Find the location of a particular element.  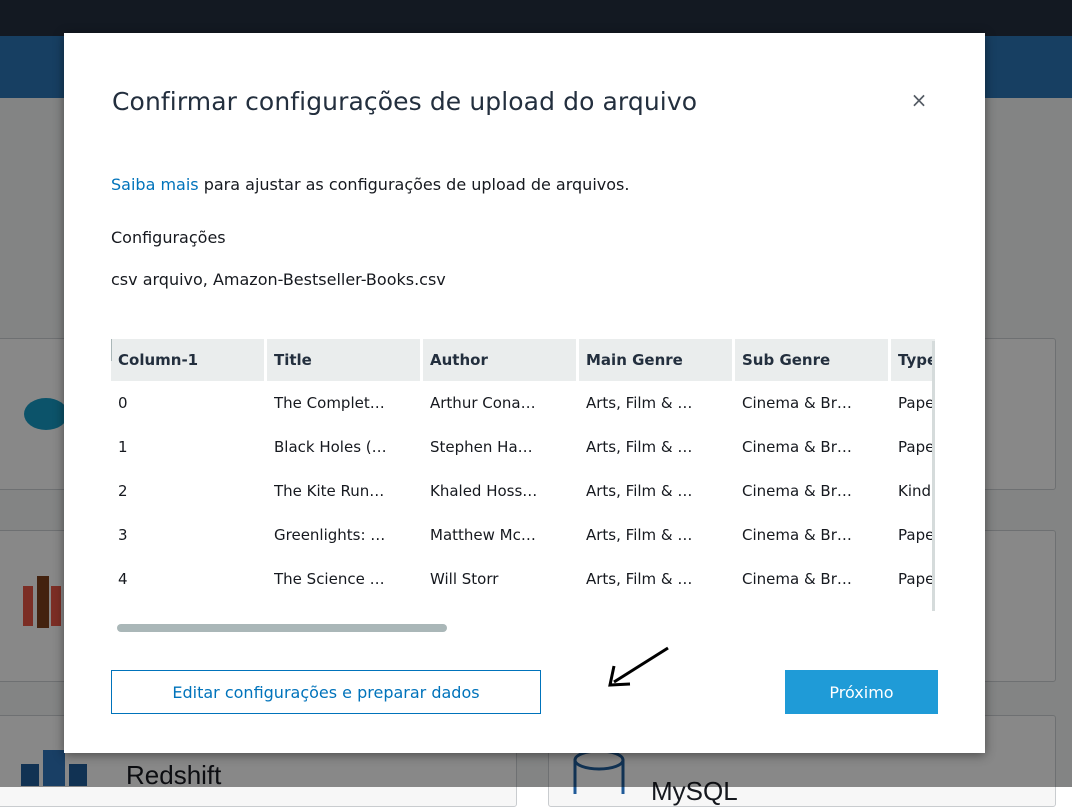

table-cell: Kindle is located at coordinates (913, 491).